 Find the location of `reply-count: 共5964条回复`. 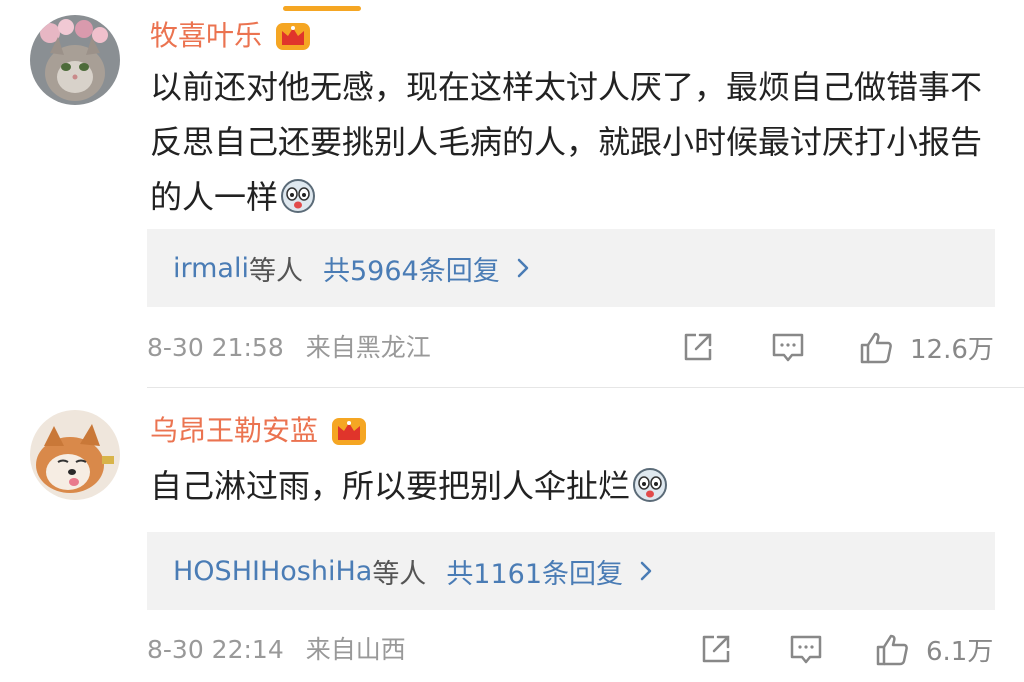

reply-count: 共5964条回复 is located at coordinates (411, 268).